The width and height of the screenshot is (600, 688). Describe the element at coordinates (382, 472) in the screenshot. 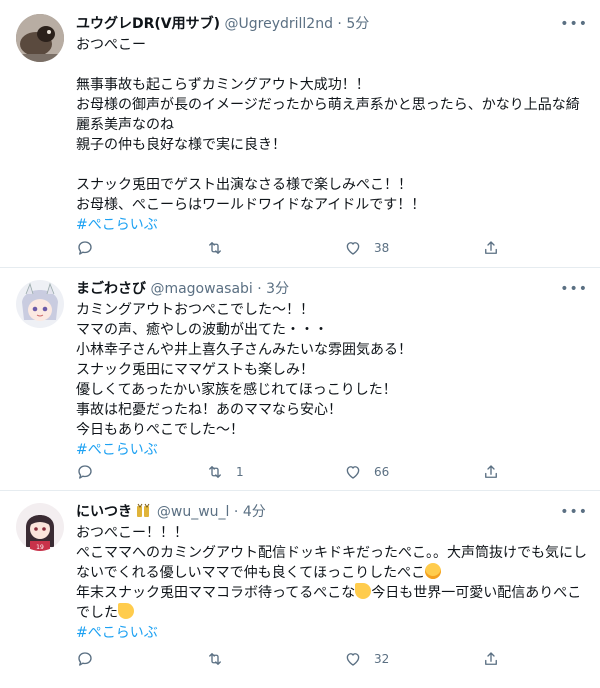

I see `like-count: 66` at that location.